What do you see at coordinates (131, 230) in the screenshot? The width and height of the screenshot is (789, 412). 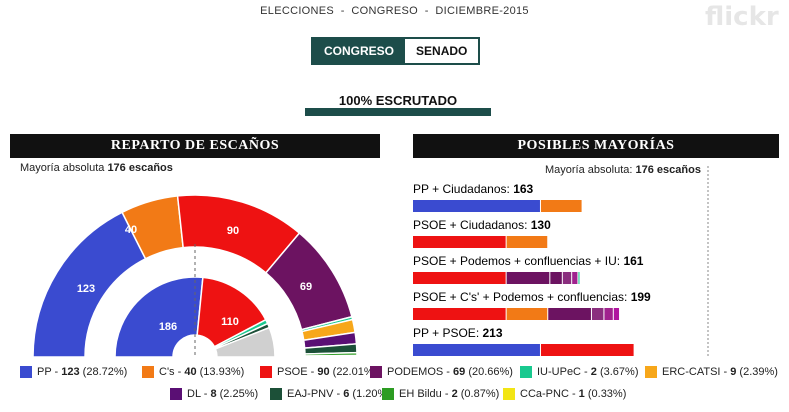 I see `seat-label-cs: 40` at bounding box center [131, 230].